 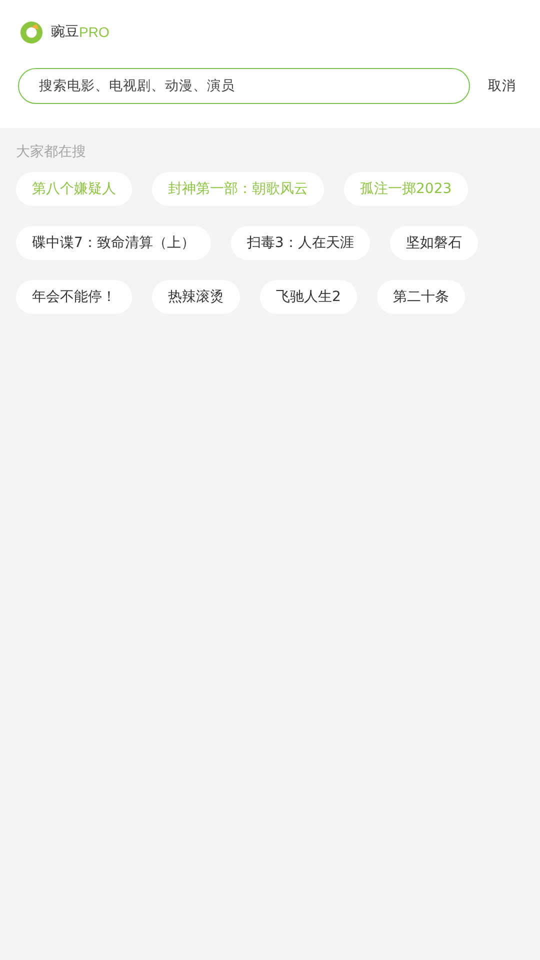 What do you see at coordinates (244, 86) in the screenshot?
I see `search-field: 搜索电影、电视剧、动漫、演员` at bounding box center [244, 86].